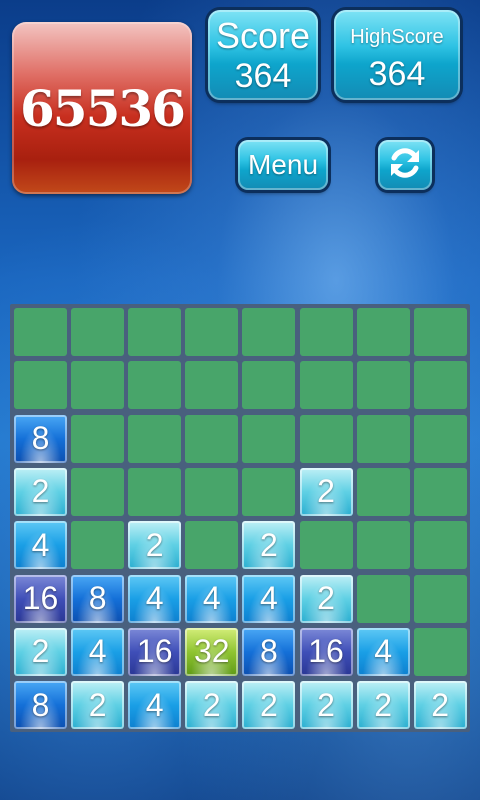 The height and width of the screenshot is (800, 480). I want to click on game-logo: 65536, so click(102, 108).